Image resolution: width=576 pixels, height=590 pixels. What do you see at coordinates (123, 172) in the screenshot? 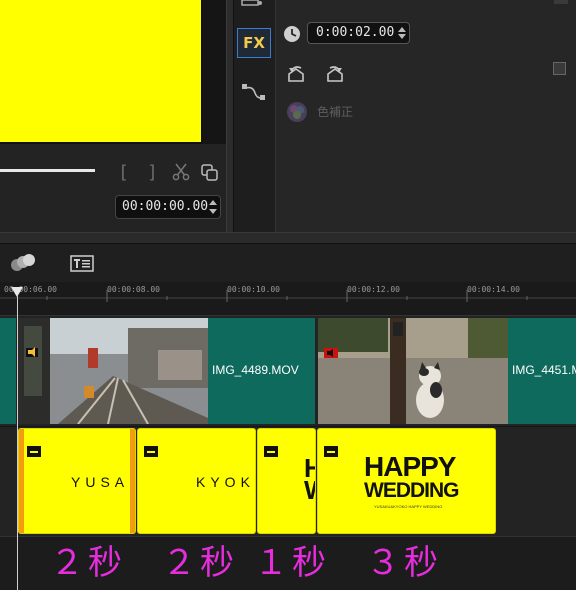
I see `mark-in-button: [` at bounding box center [123, 172].